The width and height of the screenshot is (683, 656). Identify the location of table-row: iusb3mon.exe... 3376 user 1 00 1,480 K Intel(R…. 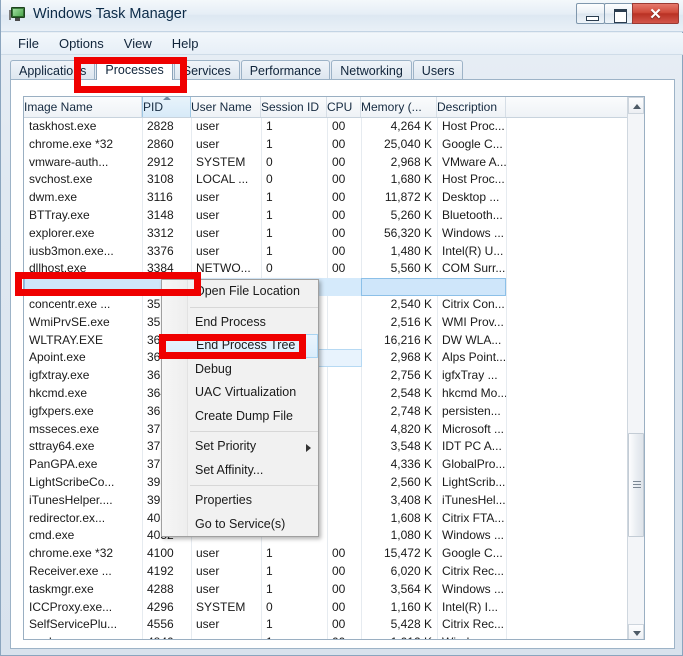
(326, 252).